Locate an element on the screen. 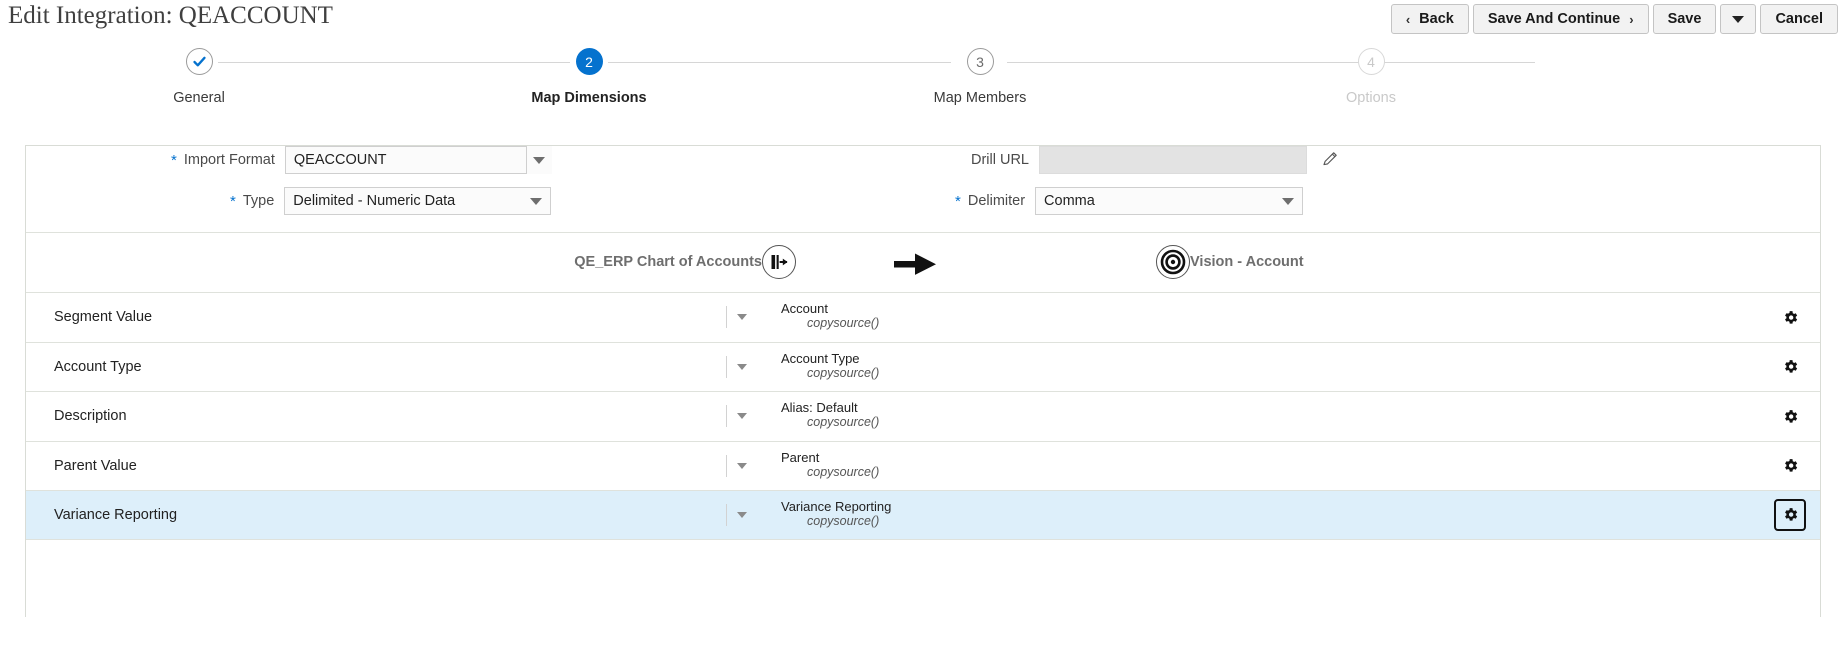 The width and height of the screenshot is (1846, 654). type-input is located at coordinates (418, 201).